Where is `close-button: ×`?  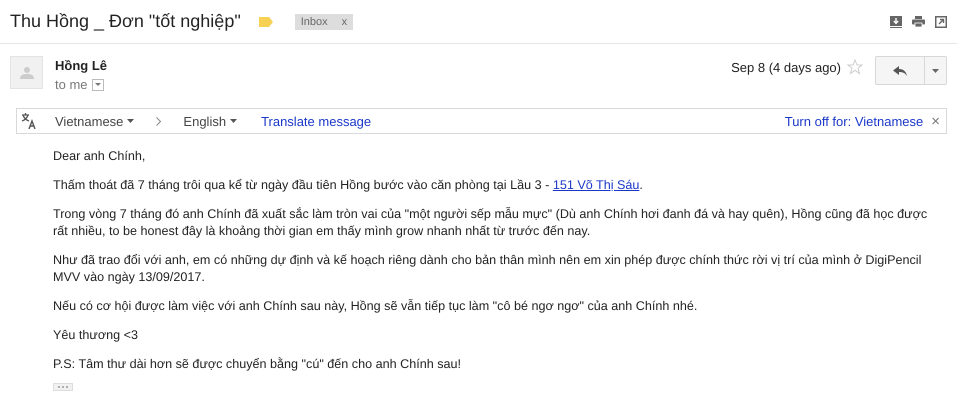 close-button: × is located at coordinates (931, 121).